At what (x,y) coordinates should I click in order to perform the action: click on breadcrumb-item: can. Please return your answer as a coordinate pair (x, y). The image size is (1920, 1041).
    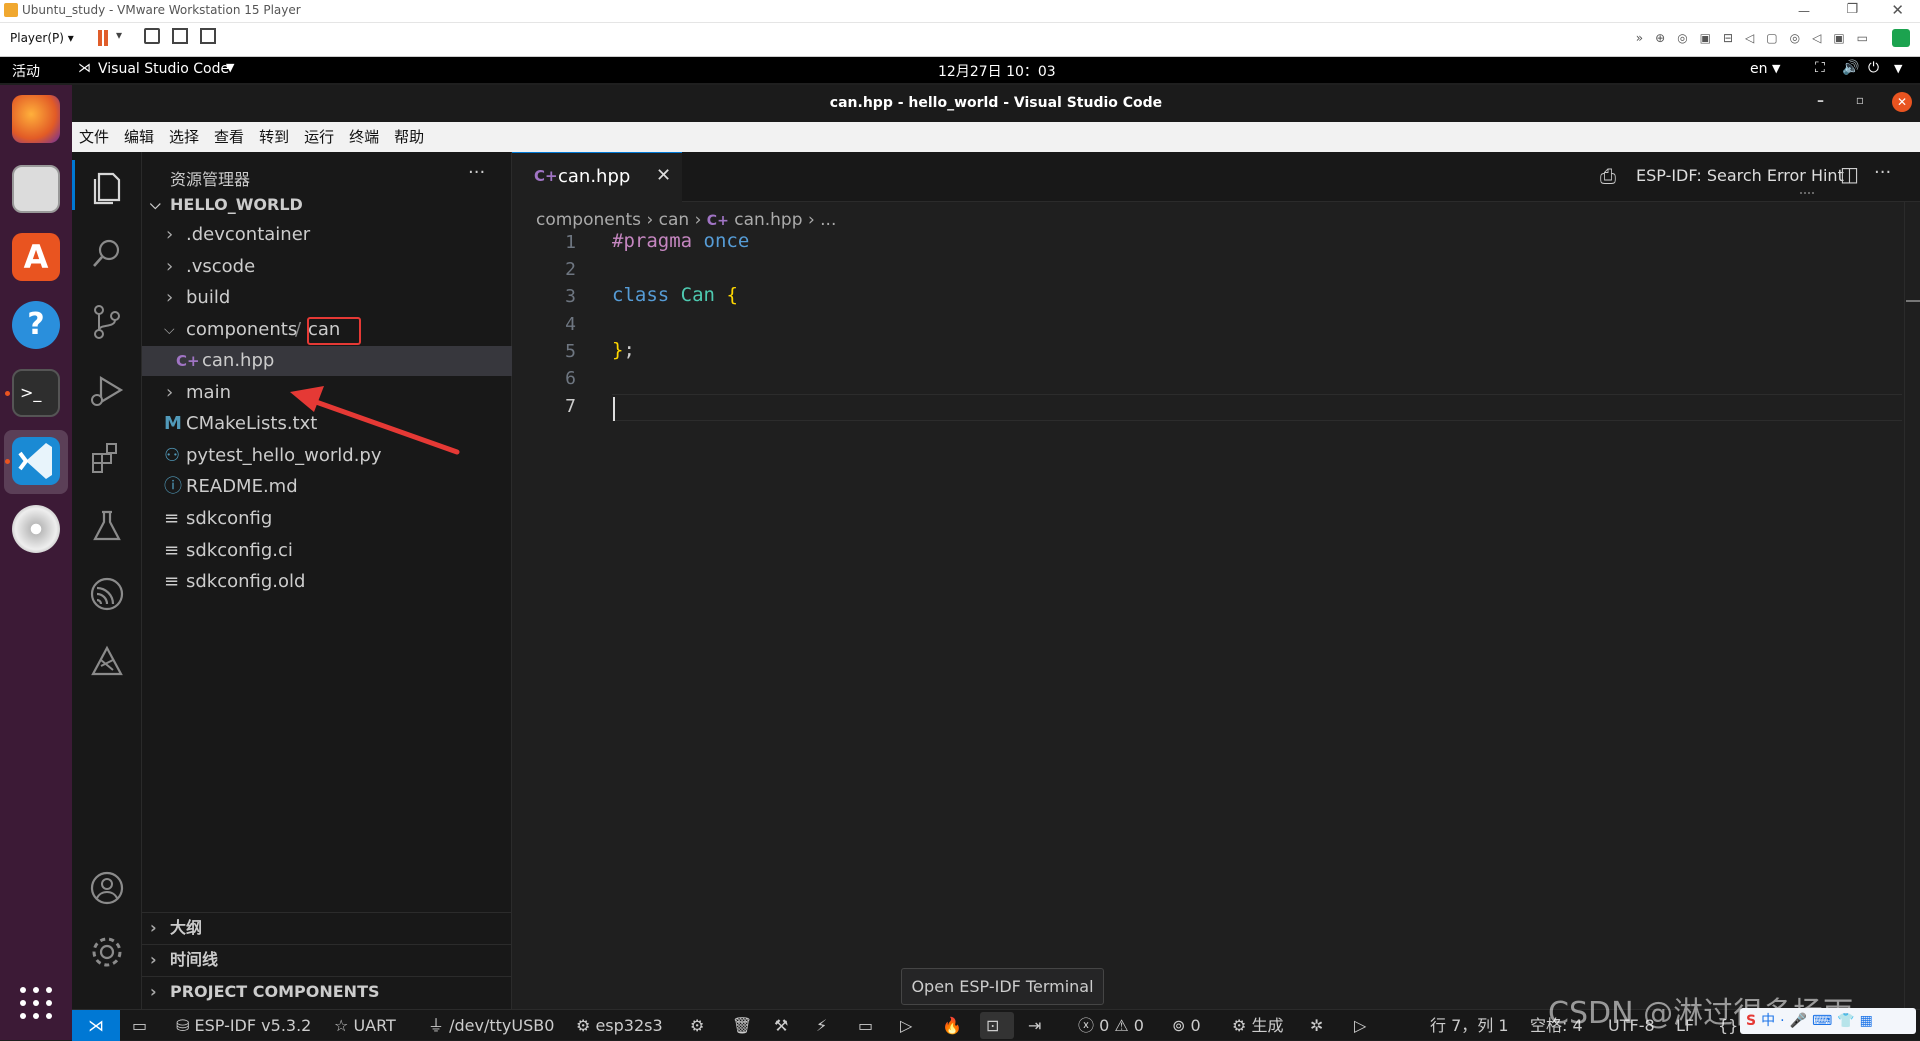
    Looking at the image, I should click on (674, 220).